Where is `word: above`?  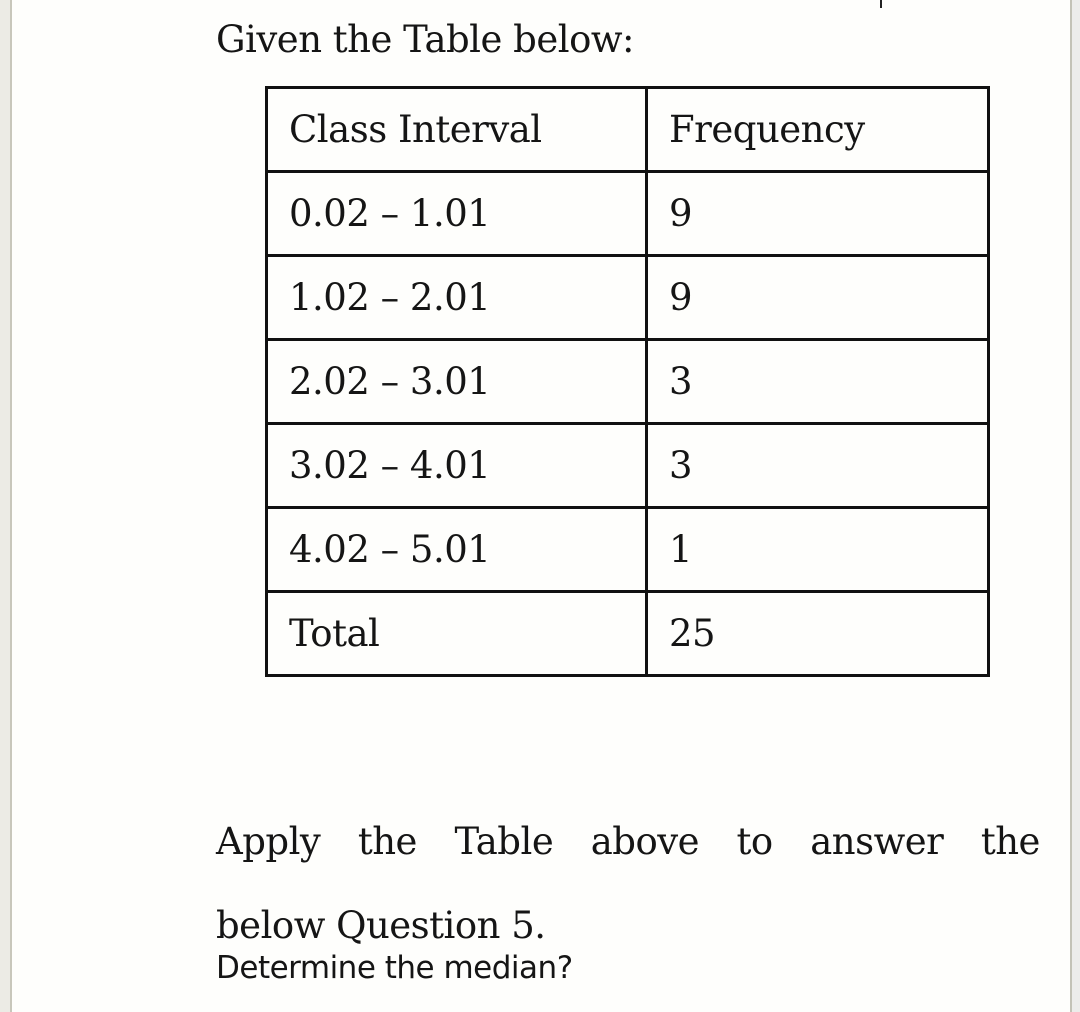 word: above is located at coordinates (645, 841).